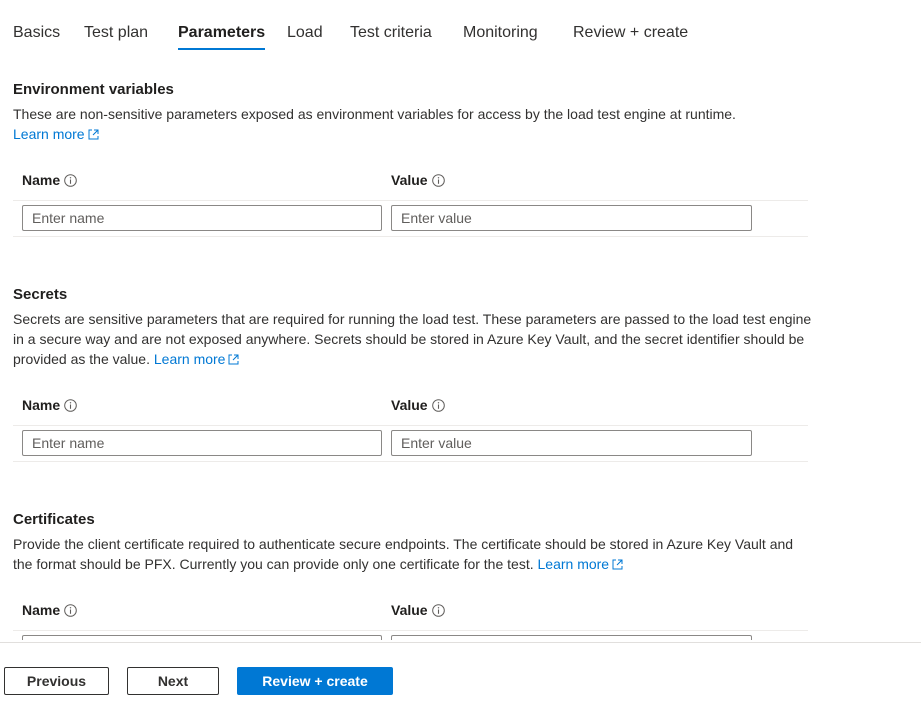 The width and height of the screenshot is (921, 712). Describe the element at coordinates (49, 180) in the screenshot. I see `env-name-header: Name` at that location.